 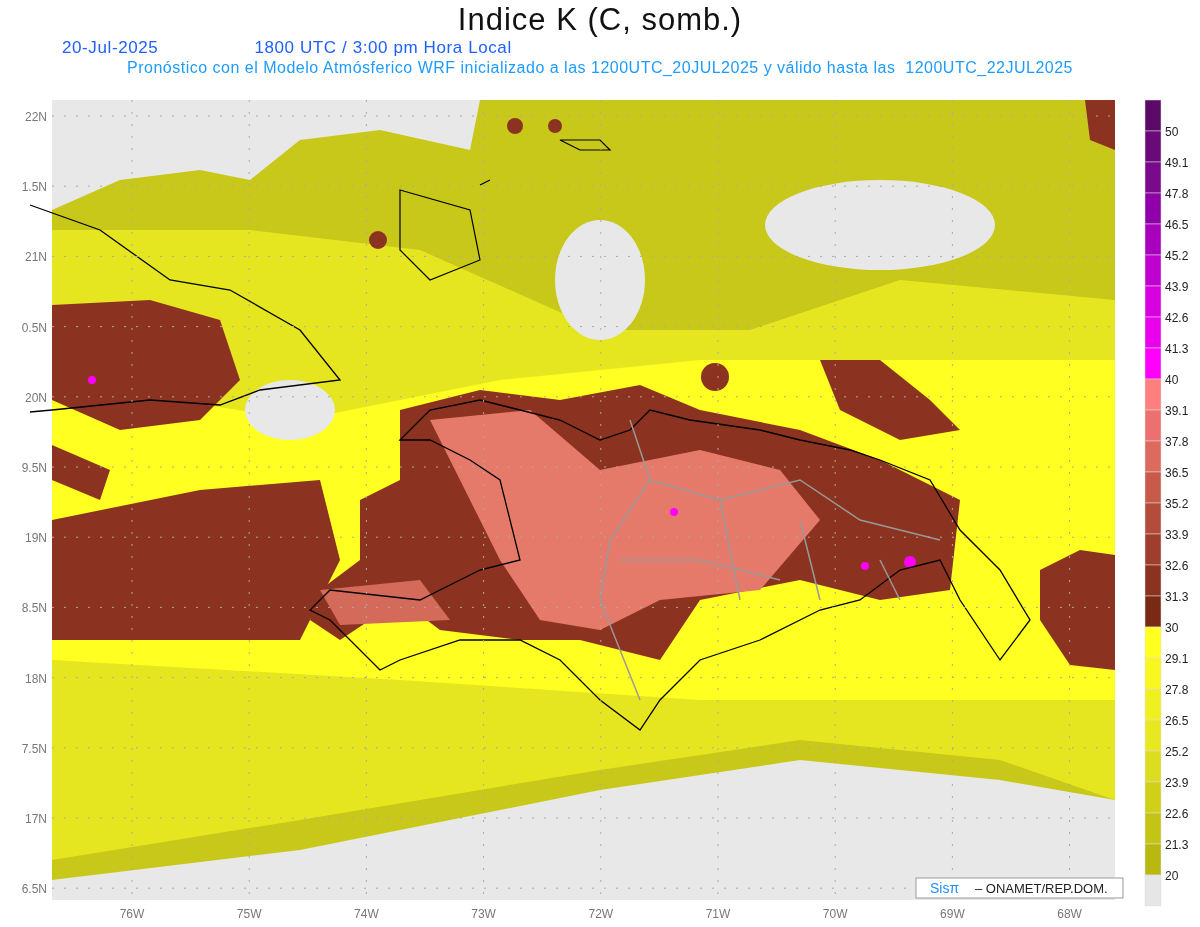 What do you see at coordinates (1177, 566) in the screenshot?
I see `colorbar-label: 32.6` at bounding box center [1177, 566].